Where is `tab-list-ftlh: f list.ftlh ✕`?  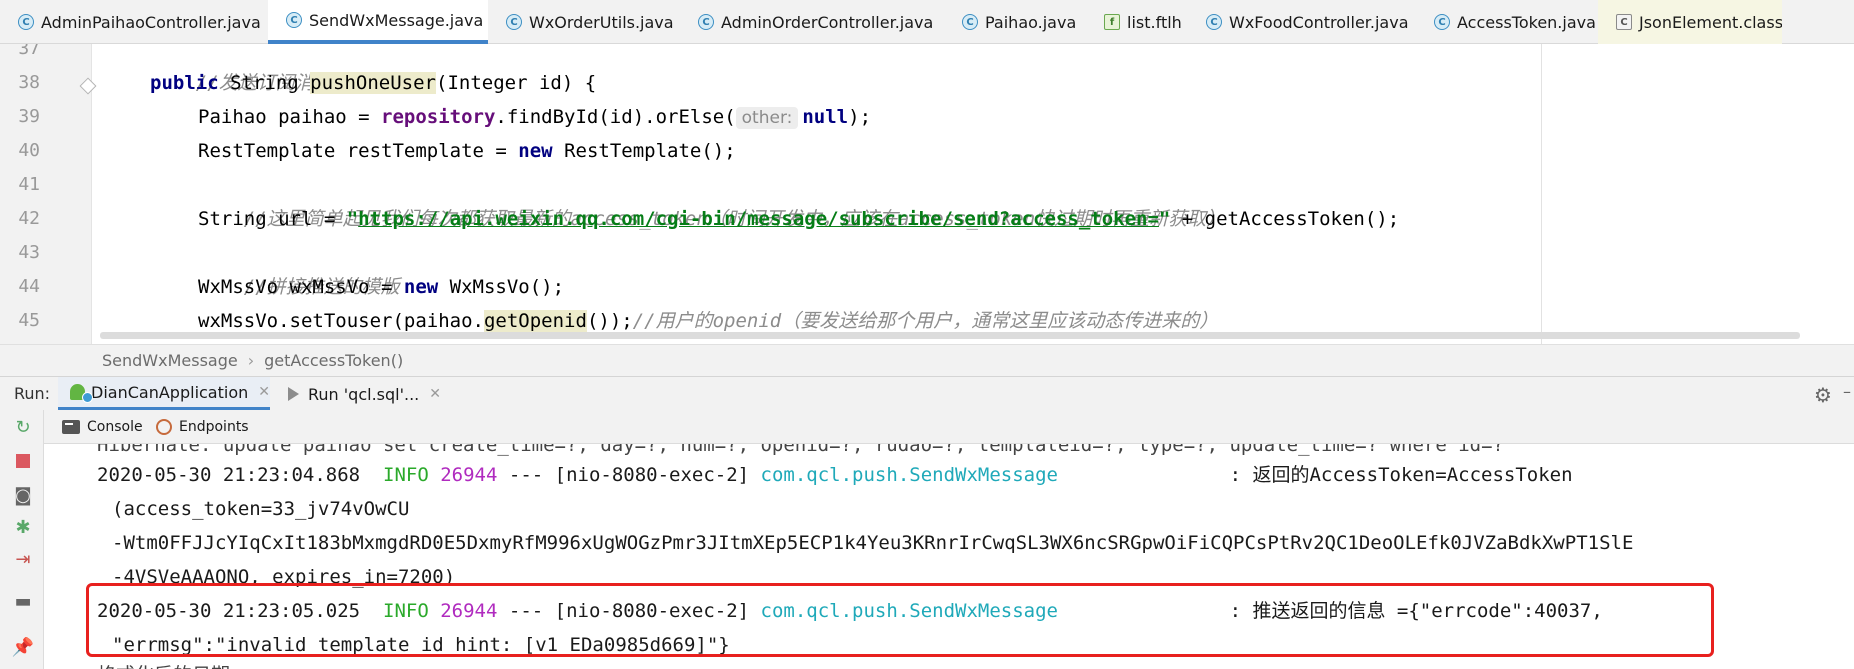
tab-list-ftlh: f list.ftlh ✕ is located at coordinates (1137, 22).